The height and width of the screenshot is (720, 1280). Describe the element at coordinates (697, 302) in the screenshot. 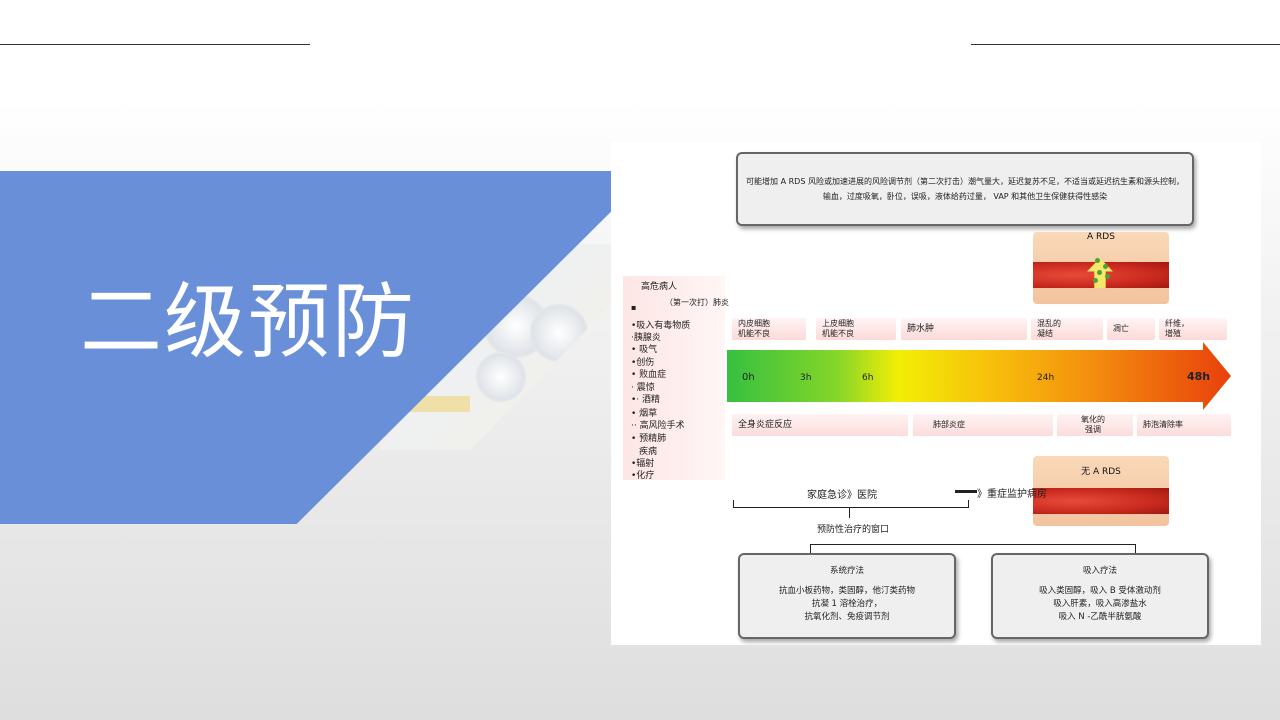

I see `first-hit-label: （第一次打）肺炎` at that location.